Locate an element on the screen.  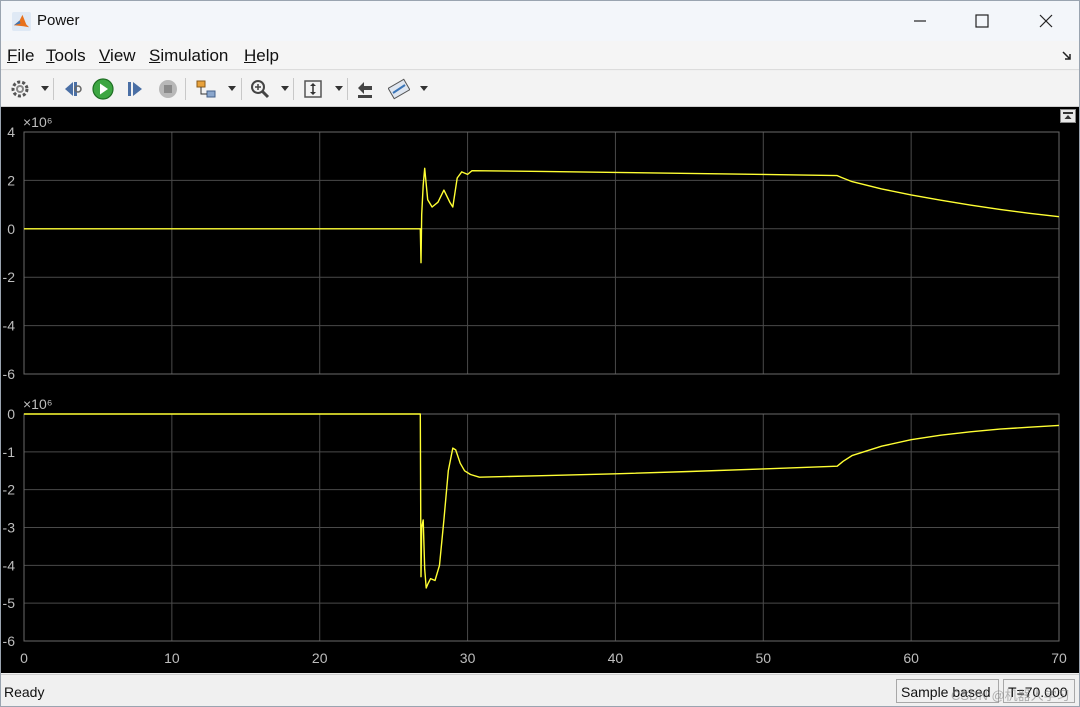
menu-bar: File Tools View Simulation Help is located at coordinates (540, 55).